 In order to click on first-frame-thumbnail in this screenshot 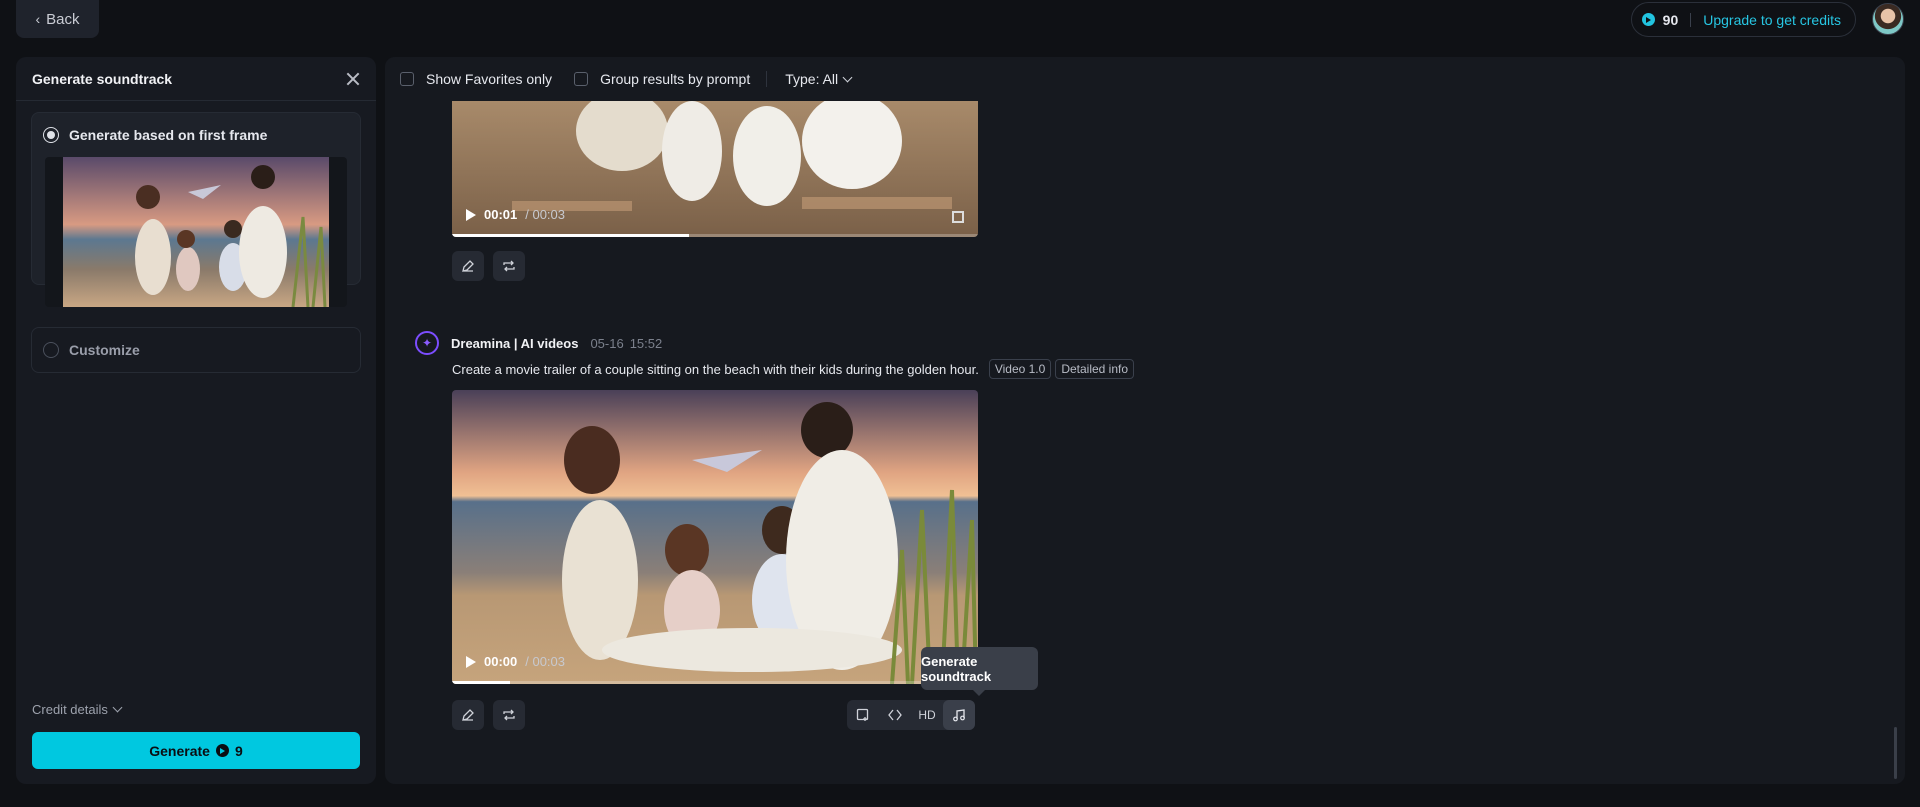, I will do `click(196, 232)`.